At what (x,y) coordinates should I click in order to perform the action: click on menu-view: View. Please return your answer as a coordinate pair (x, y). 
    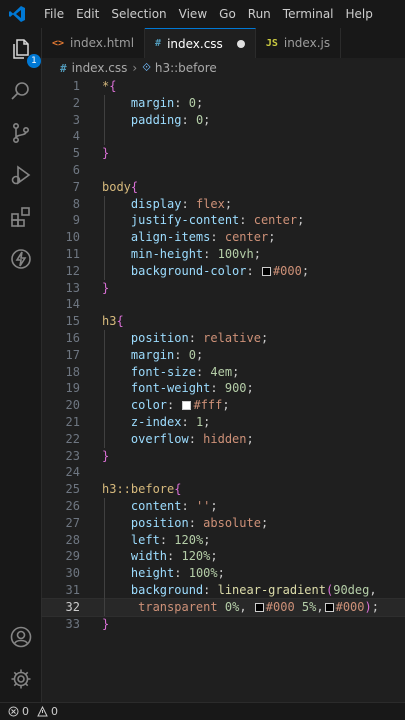
    Looking at the image, I should click on (193, 14).